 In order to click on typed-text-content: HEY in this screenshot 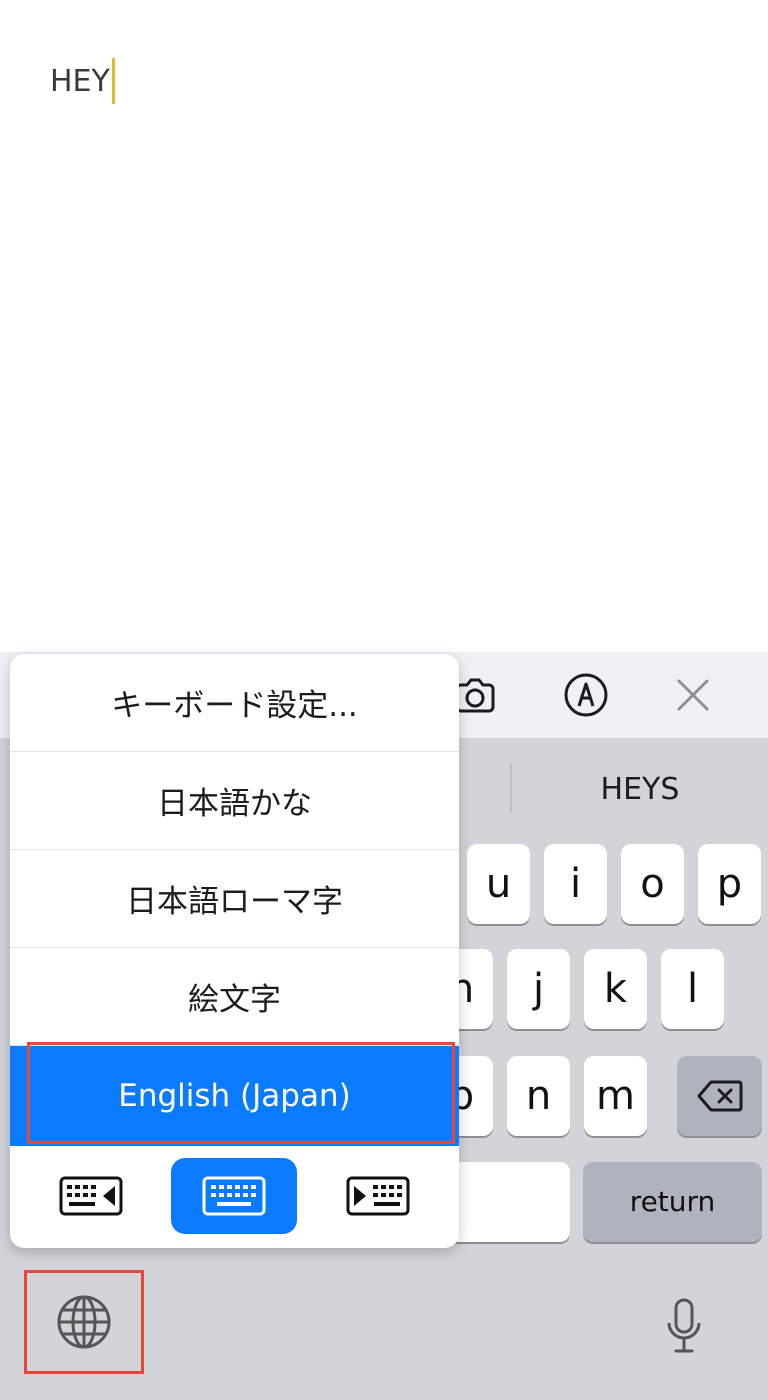, I will do `click(80, 81)`.